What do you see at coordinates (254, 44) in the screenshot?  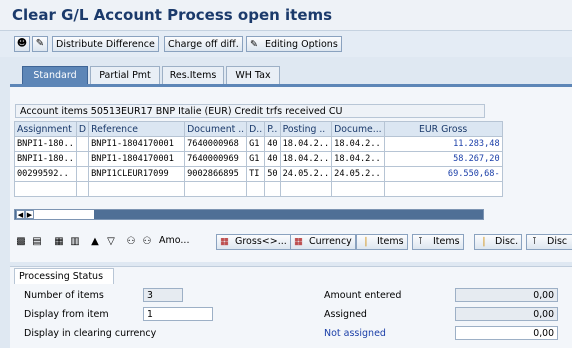 I see `pencil-icon: ✎` at bounding box center [254, 44].